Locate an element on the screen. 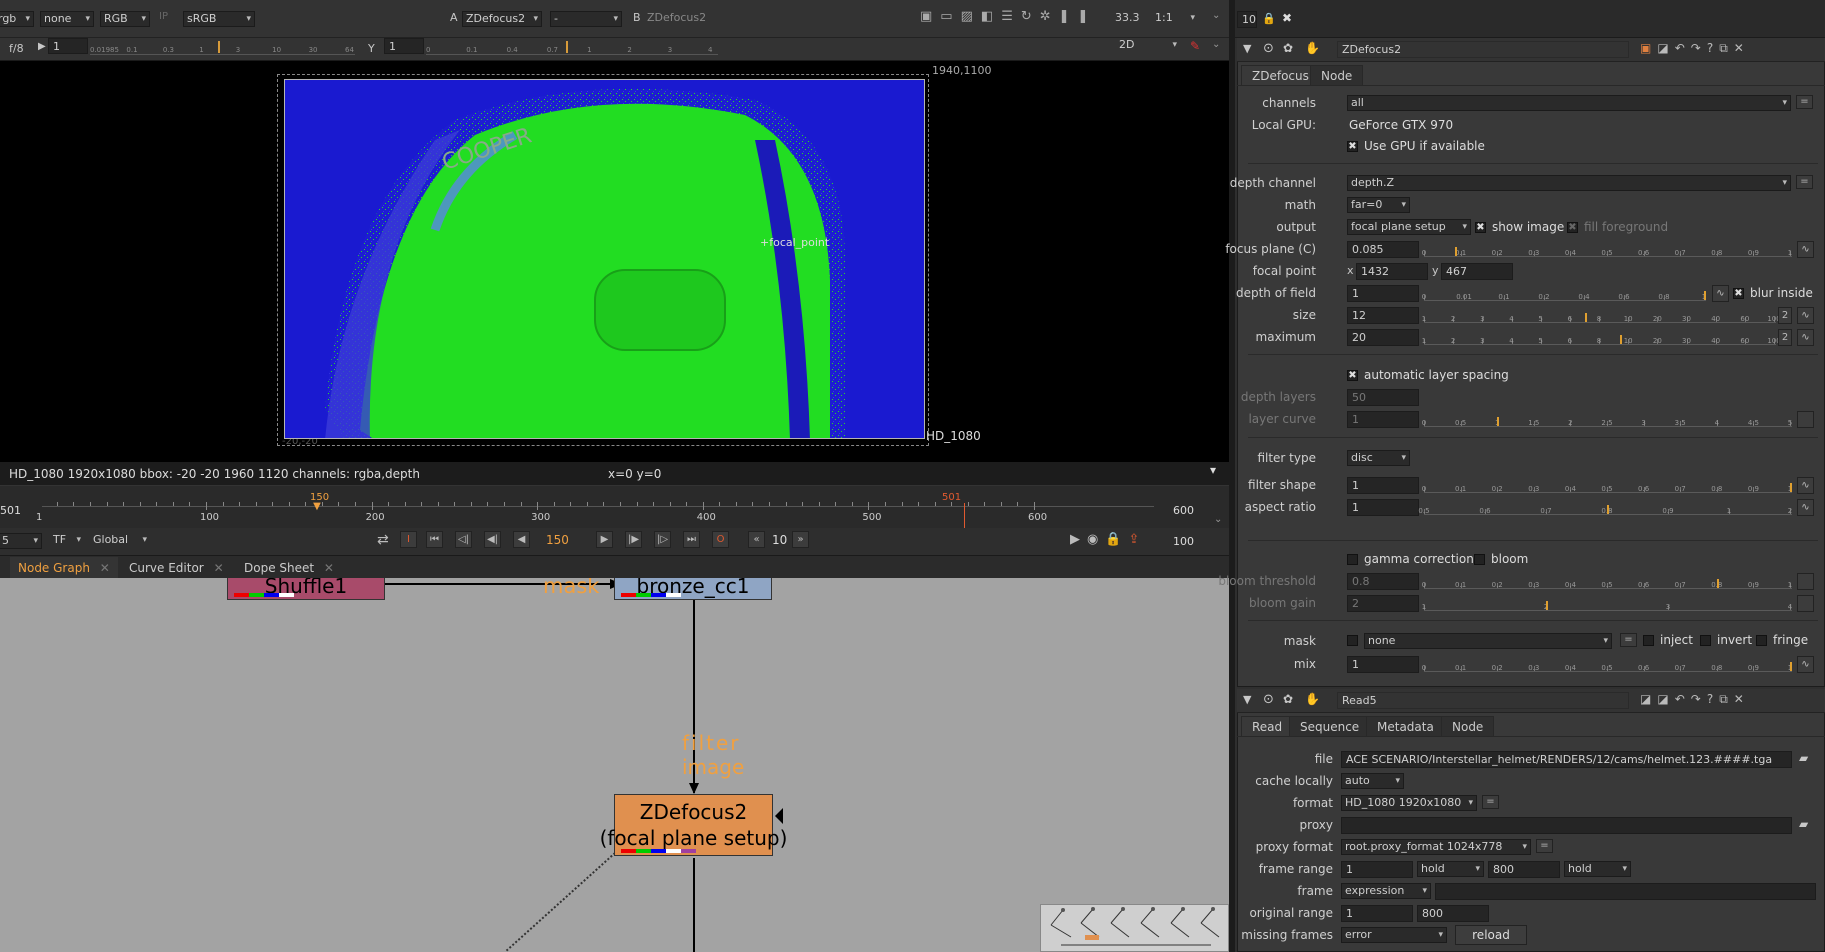  depth-layers-field: 50 is located at coordinates (1383, 397).